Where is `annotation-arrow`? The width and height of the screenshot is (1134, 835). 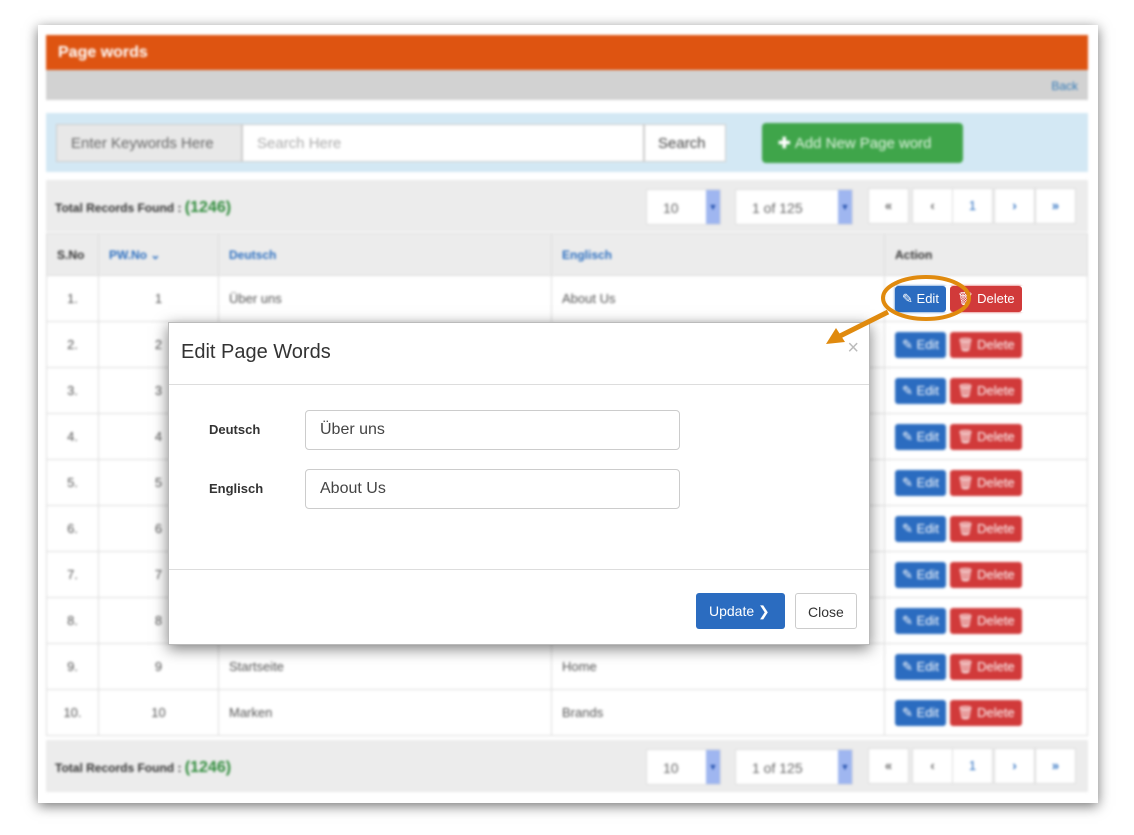
annotation-arrow is located at coordinates (863, 324).